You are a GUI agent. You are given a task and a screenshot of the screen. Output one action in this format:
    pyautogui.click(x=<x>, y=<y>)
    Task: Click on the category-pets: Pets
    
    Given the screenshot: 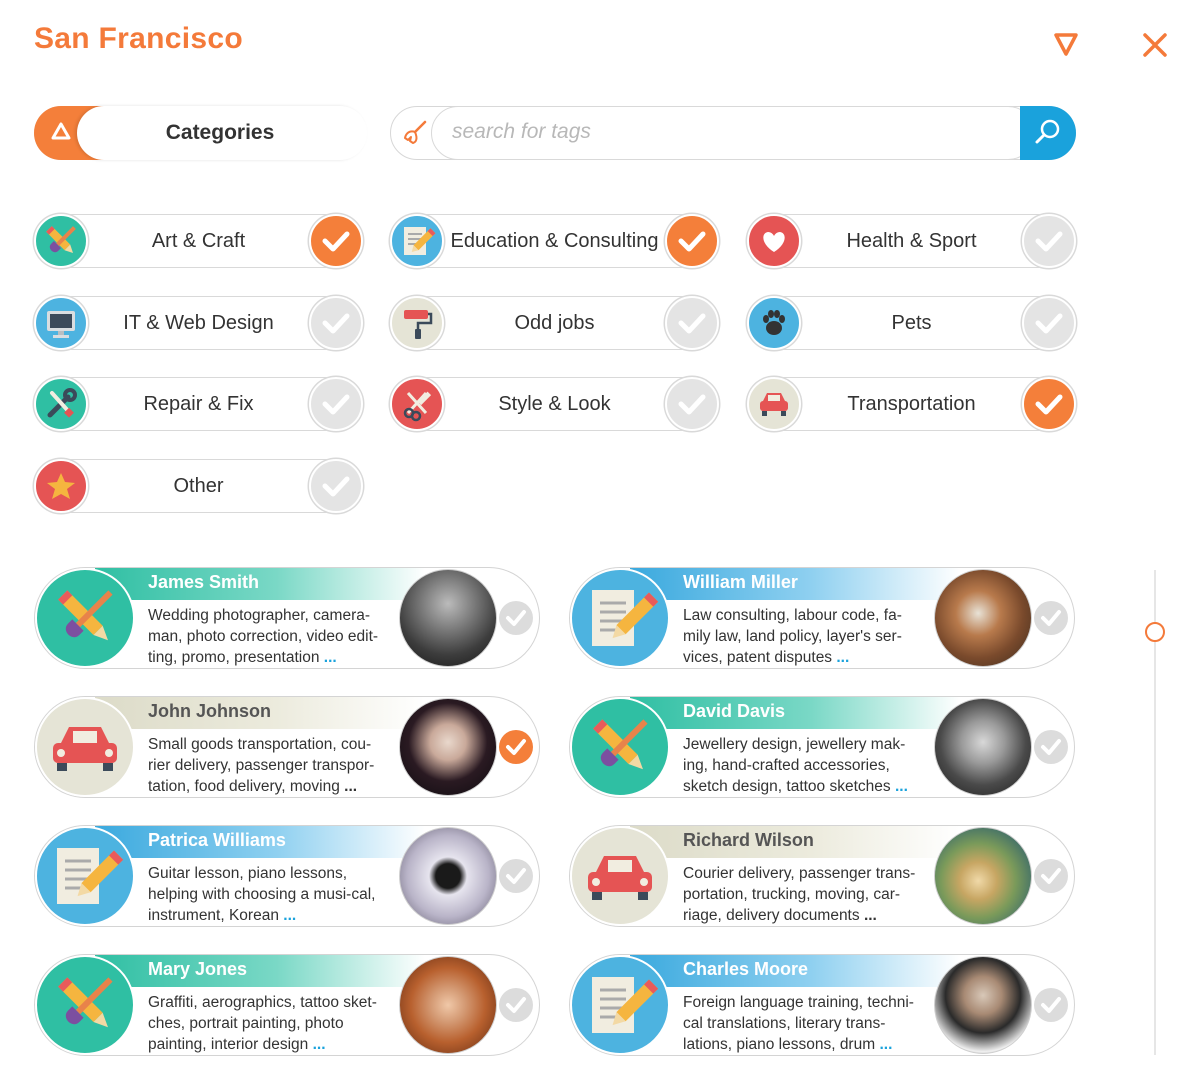 What is the action you would take?
    pyautogui.click(x=911, y=323)
    